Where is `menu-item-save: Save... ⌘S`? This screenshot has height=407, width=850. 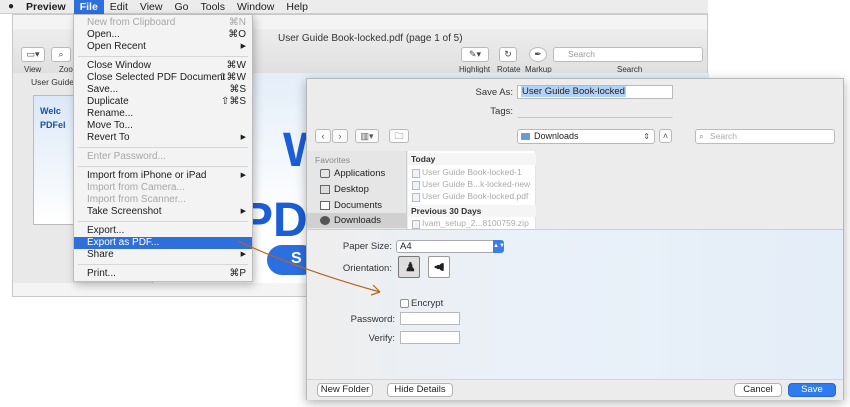 menu-item-save: Save... ⌘S is located at coordinates (163, 90).